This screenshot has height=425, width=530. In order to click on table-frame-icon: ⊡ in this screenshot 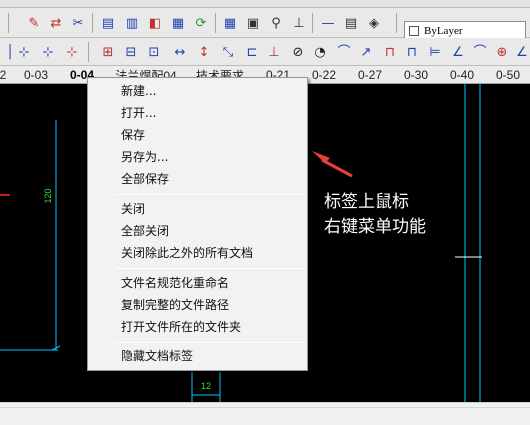, I will do `click(154, 52)`.